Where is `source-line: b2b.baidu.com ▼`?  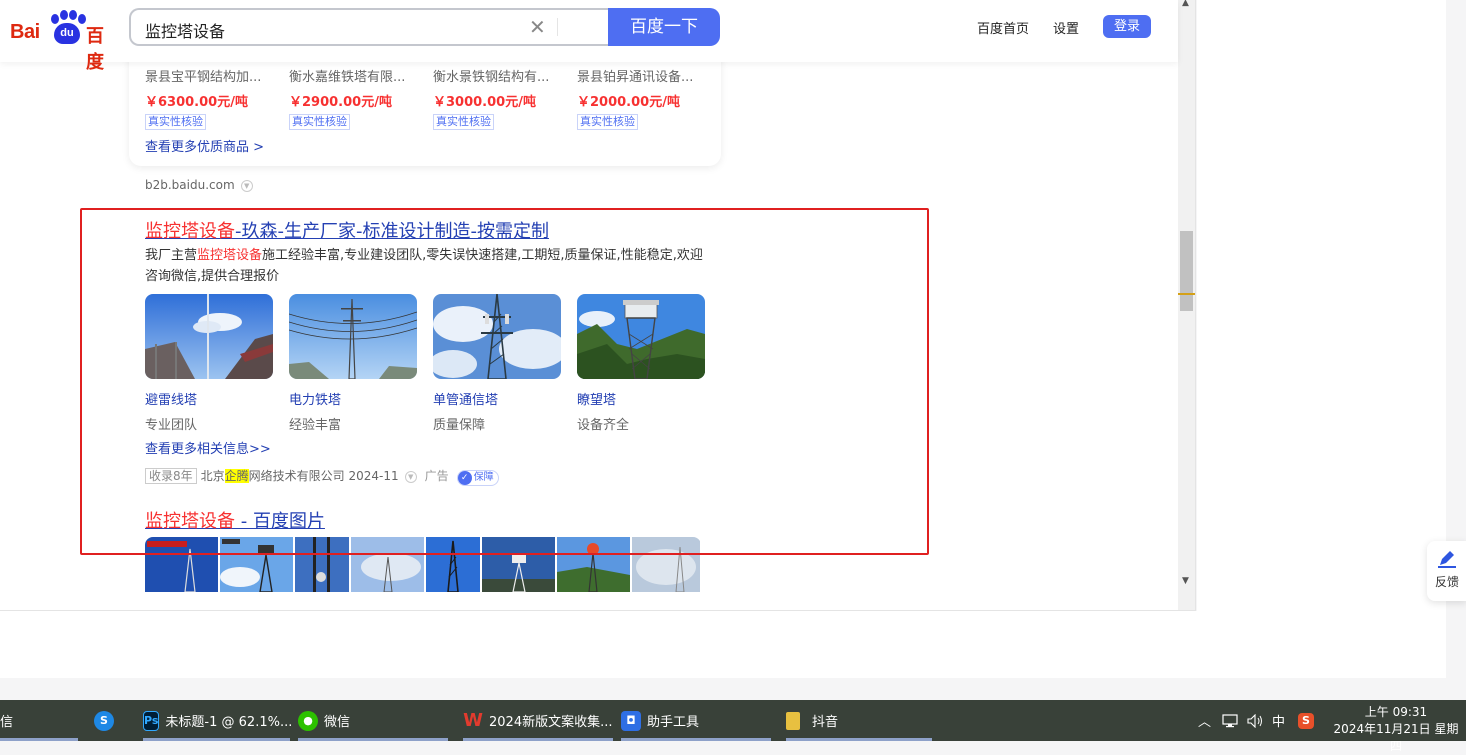 source-line: b2b.baidu.com ▼ is located at coordinates (199, 185).